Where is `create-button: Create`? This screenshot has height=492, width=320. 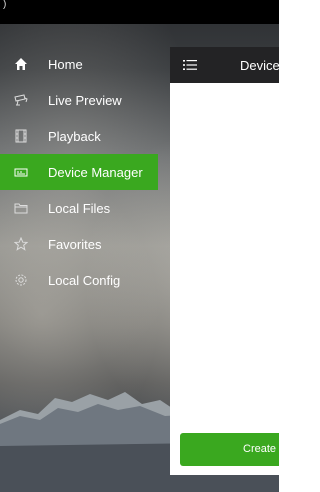
create-button: Create is located at coordinates (229, 449).